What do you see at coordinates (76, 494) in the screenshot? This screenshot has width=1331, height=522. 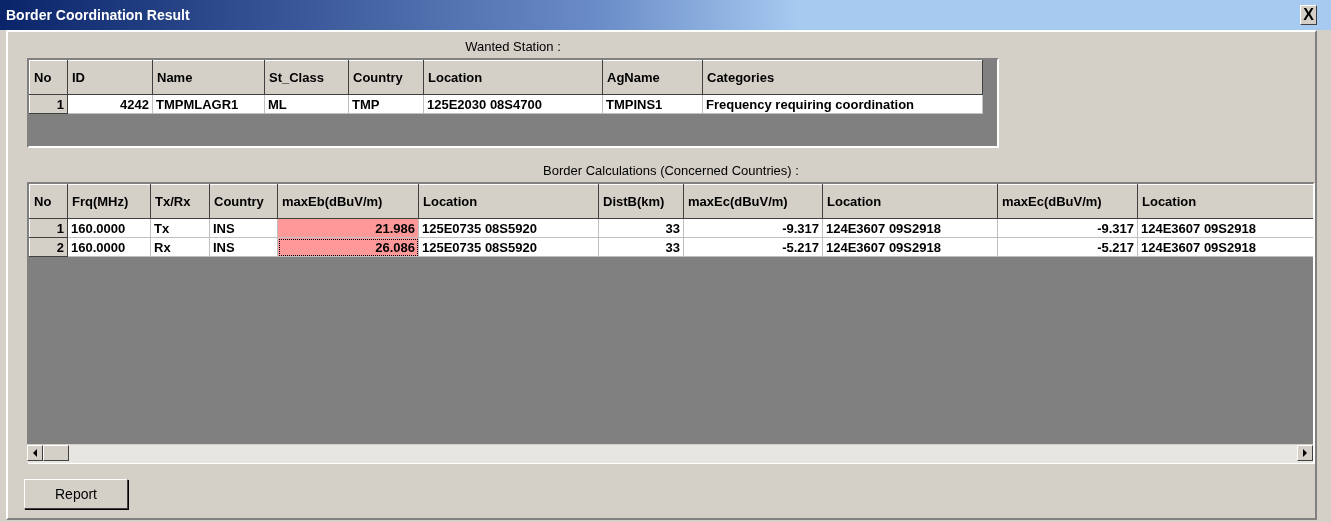 I see `report-button: Report` at bounding box center [76, 494].